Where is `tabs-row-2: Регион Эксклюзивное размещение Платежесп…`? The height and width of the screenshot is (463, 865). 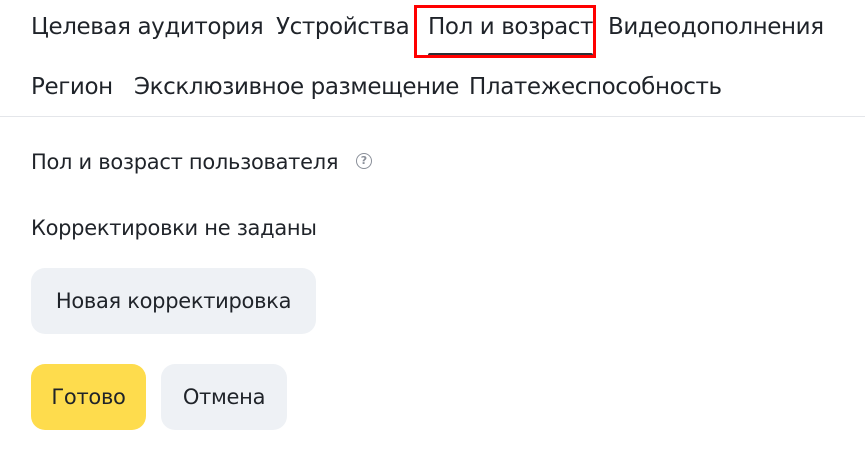
tabs-row-2: Регион Эксклюзивное размещение Платежесп… is located at coordinates (432, 87).